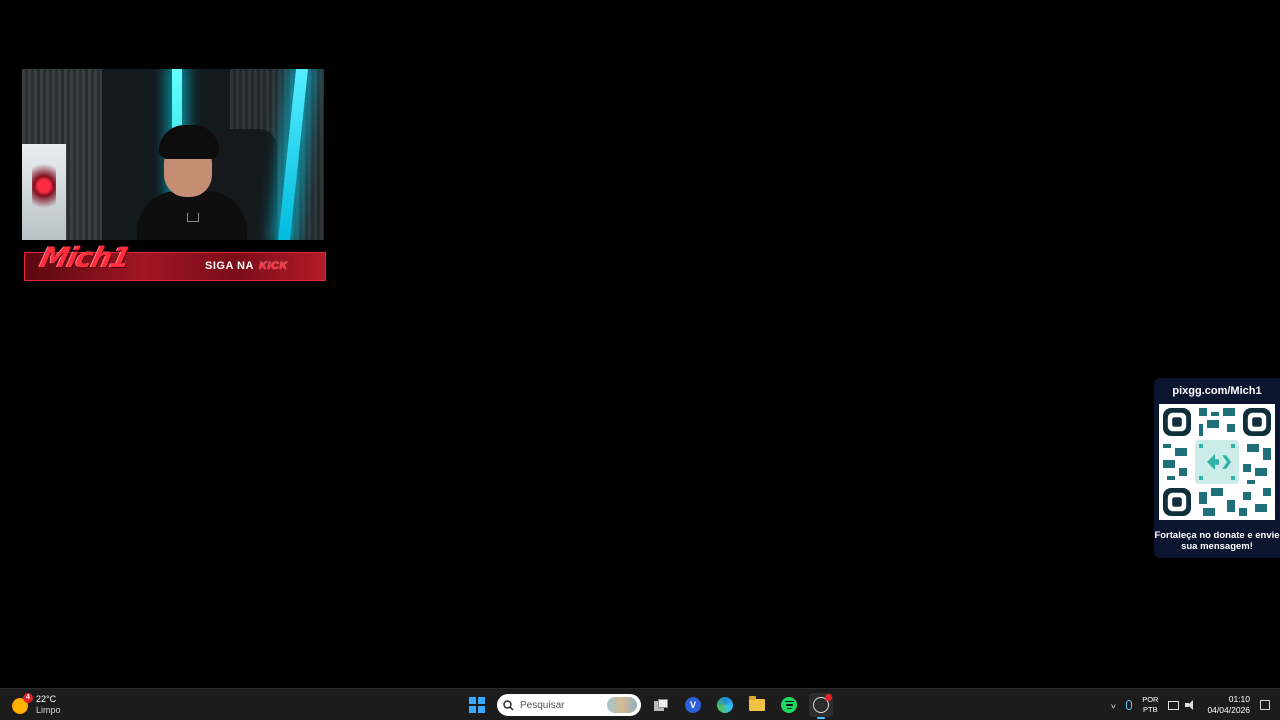 Image resolution: width=1280 pixels, height=720 pixels. What do you see at coordinates (1113, 703) in the screenshot?
I see `chevron-up-icon: ^` at bounding box center [1113, 703].